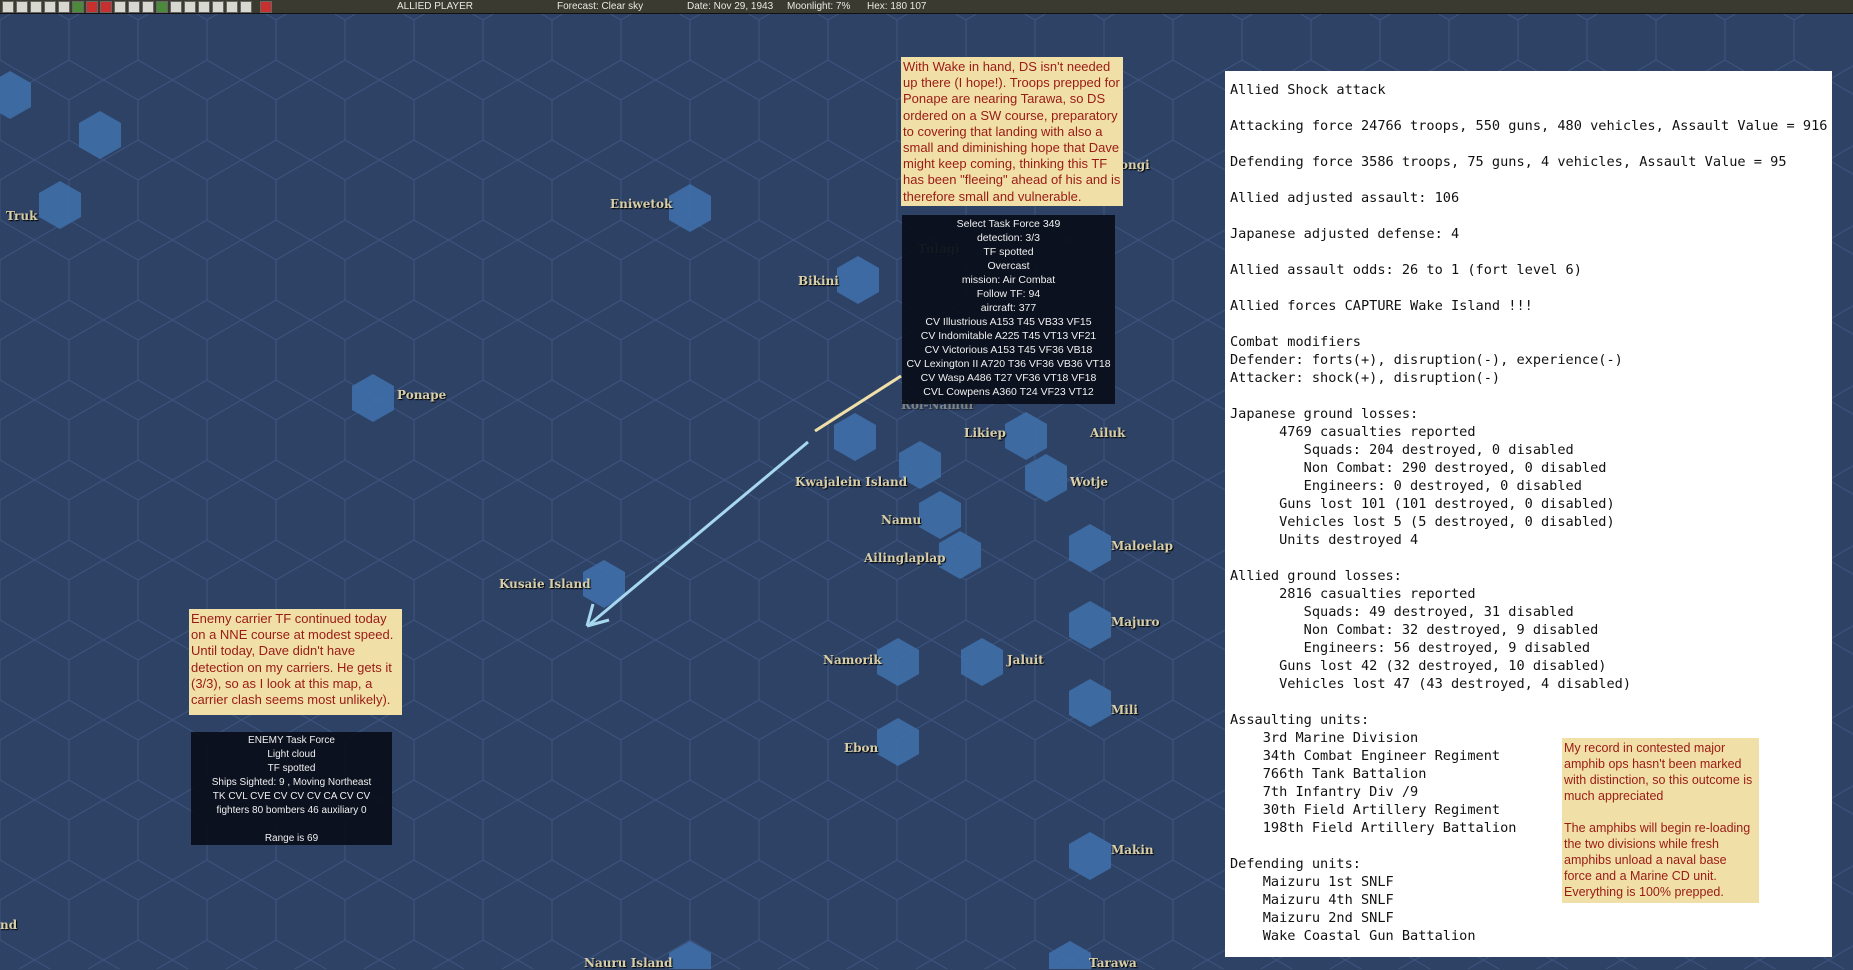  Describe the element at coordinates (1353, 936) in the screenshot. I see `report-line: Wake Coastal Gun Battalion` at that location.